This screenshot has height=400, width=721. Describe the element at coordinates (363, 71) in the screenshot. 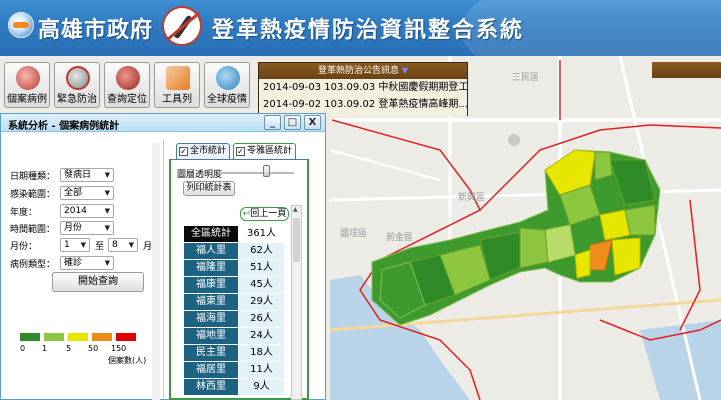

I see `bulletin-header: 登革熱防治公告訊息 ▼` at that location.